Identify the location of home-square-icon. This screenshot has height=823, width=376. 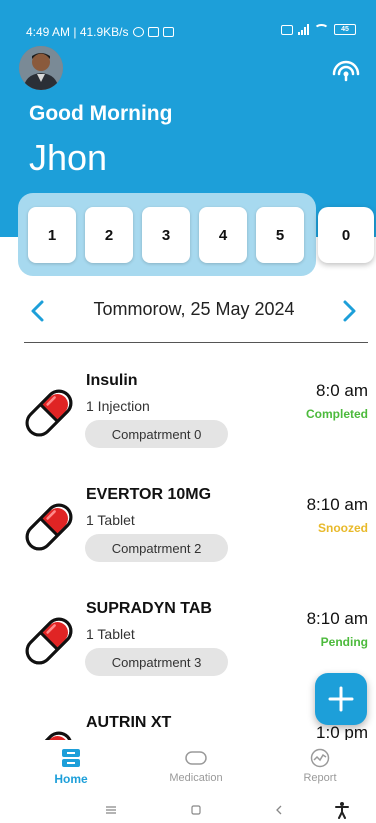
(196, 810).